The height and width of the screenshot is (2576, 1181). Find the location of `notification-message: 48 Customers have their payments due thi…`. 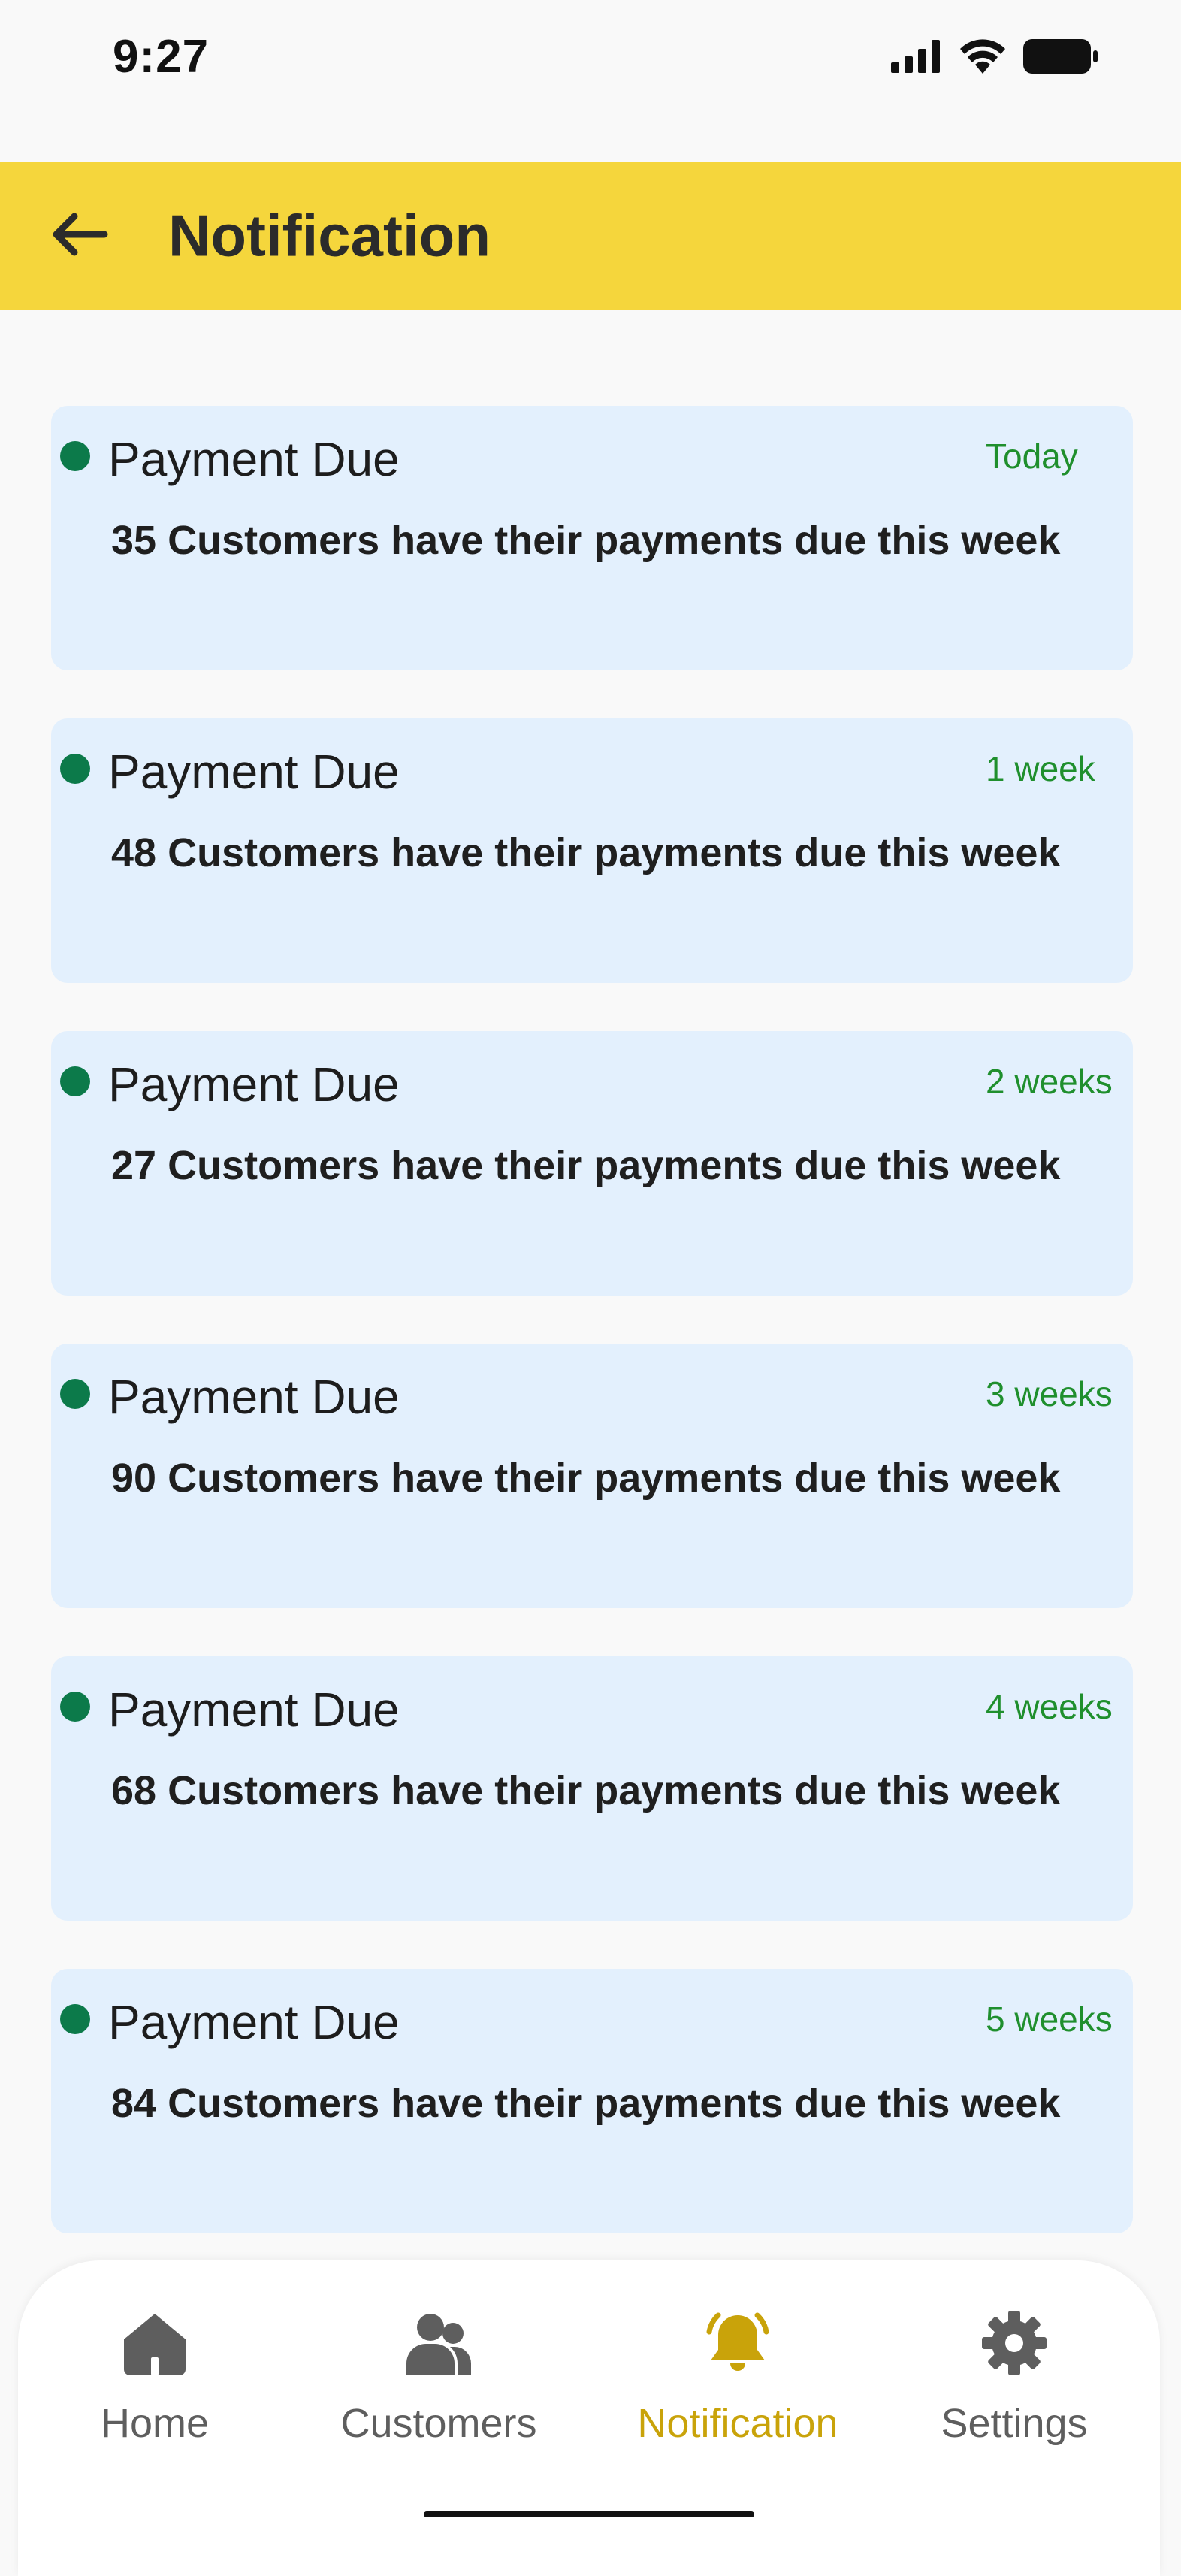

notification-message: 48 Customers have their payments due thi… is located at coordinates (586, 853).